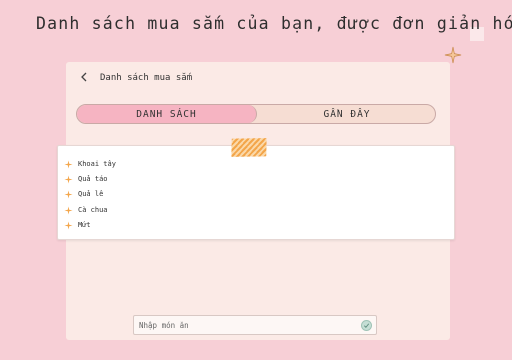  I want to click on screen-title: Danh sách mua sắm, so click(146, 78).